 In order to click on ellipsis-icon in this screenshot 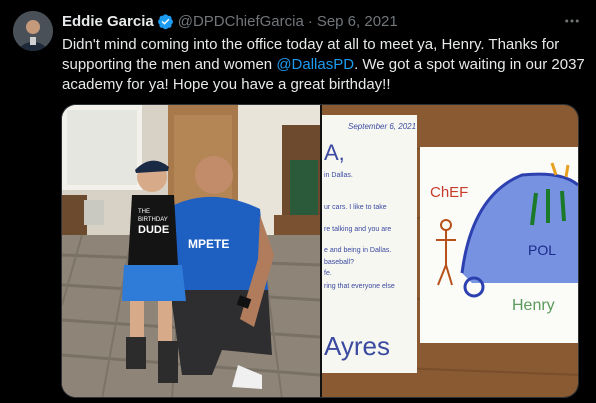, I will do `click(572, 21)`.